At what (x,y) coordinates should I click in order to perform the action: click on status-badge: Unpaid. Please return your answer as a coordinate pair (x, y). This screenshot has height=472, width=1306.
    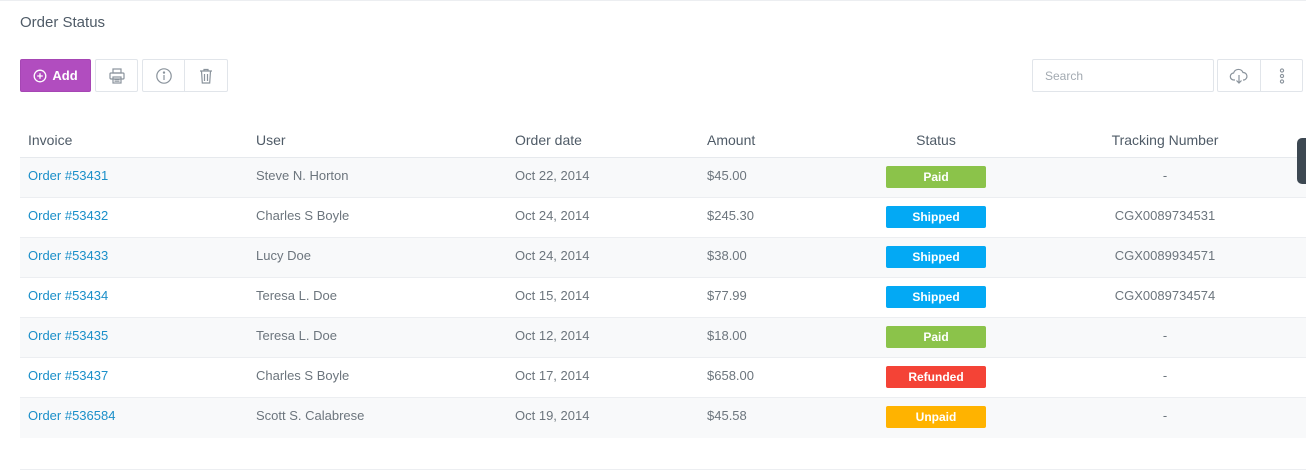
    Looking at the image, I should click on (936, 417).